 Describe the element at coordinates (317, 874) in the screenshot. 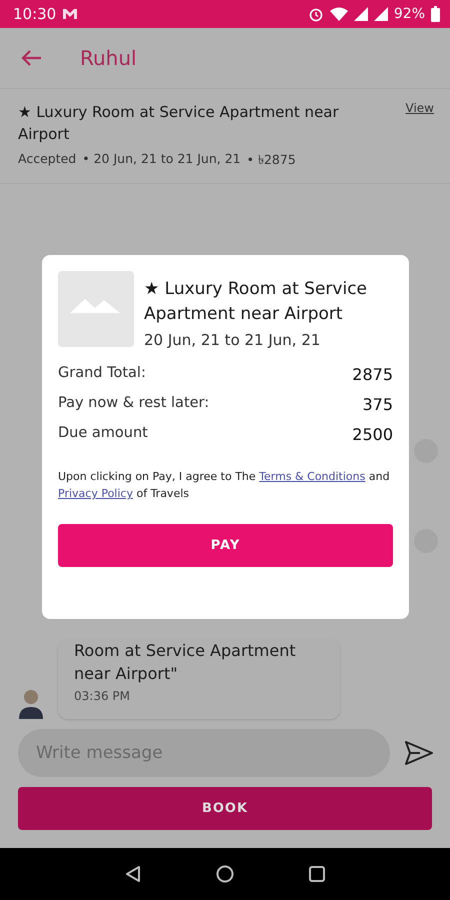

I see `recents-icon` at that location.